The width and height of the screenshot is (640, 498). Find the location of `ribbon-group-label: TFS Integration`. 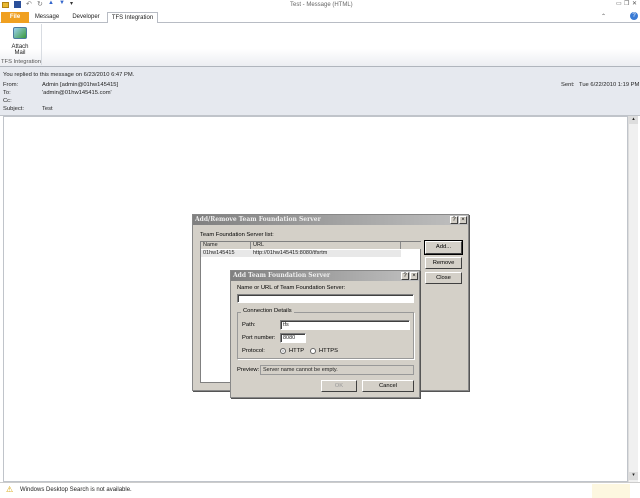

ribbon-group-label: TFS Integration is located at coordinates (21, 62).